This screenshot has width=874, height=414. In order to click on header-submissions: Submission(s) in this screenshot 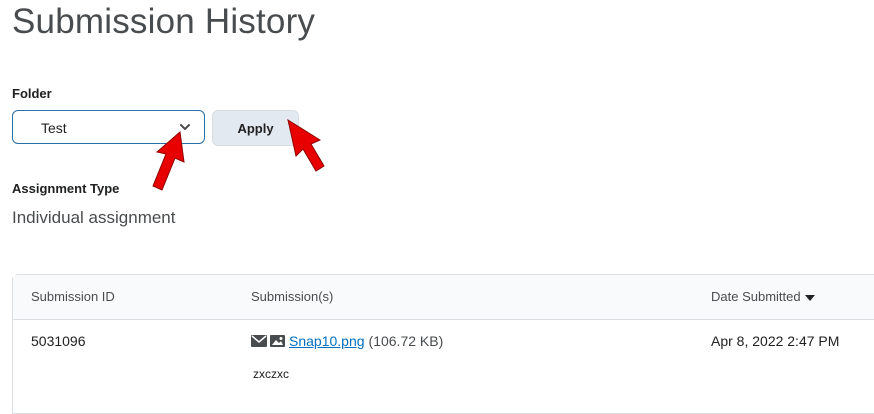, I will do `click(292, 296)`.